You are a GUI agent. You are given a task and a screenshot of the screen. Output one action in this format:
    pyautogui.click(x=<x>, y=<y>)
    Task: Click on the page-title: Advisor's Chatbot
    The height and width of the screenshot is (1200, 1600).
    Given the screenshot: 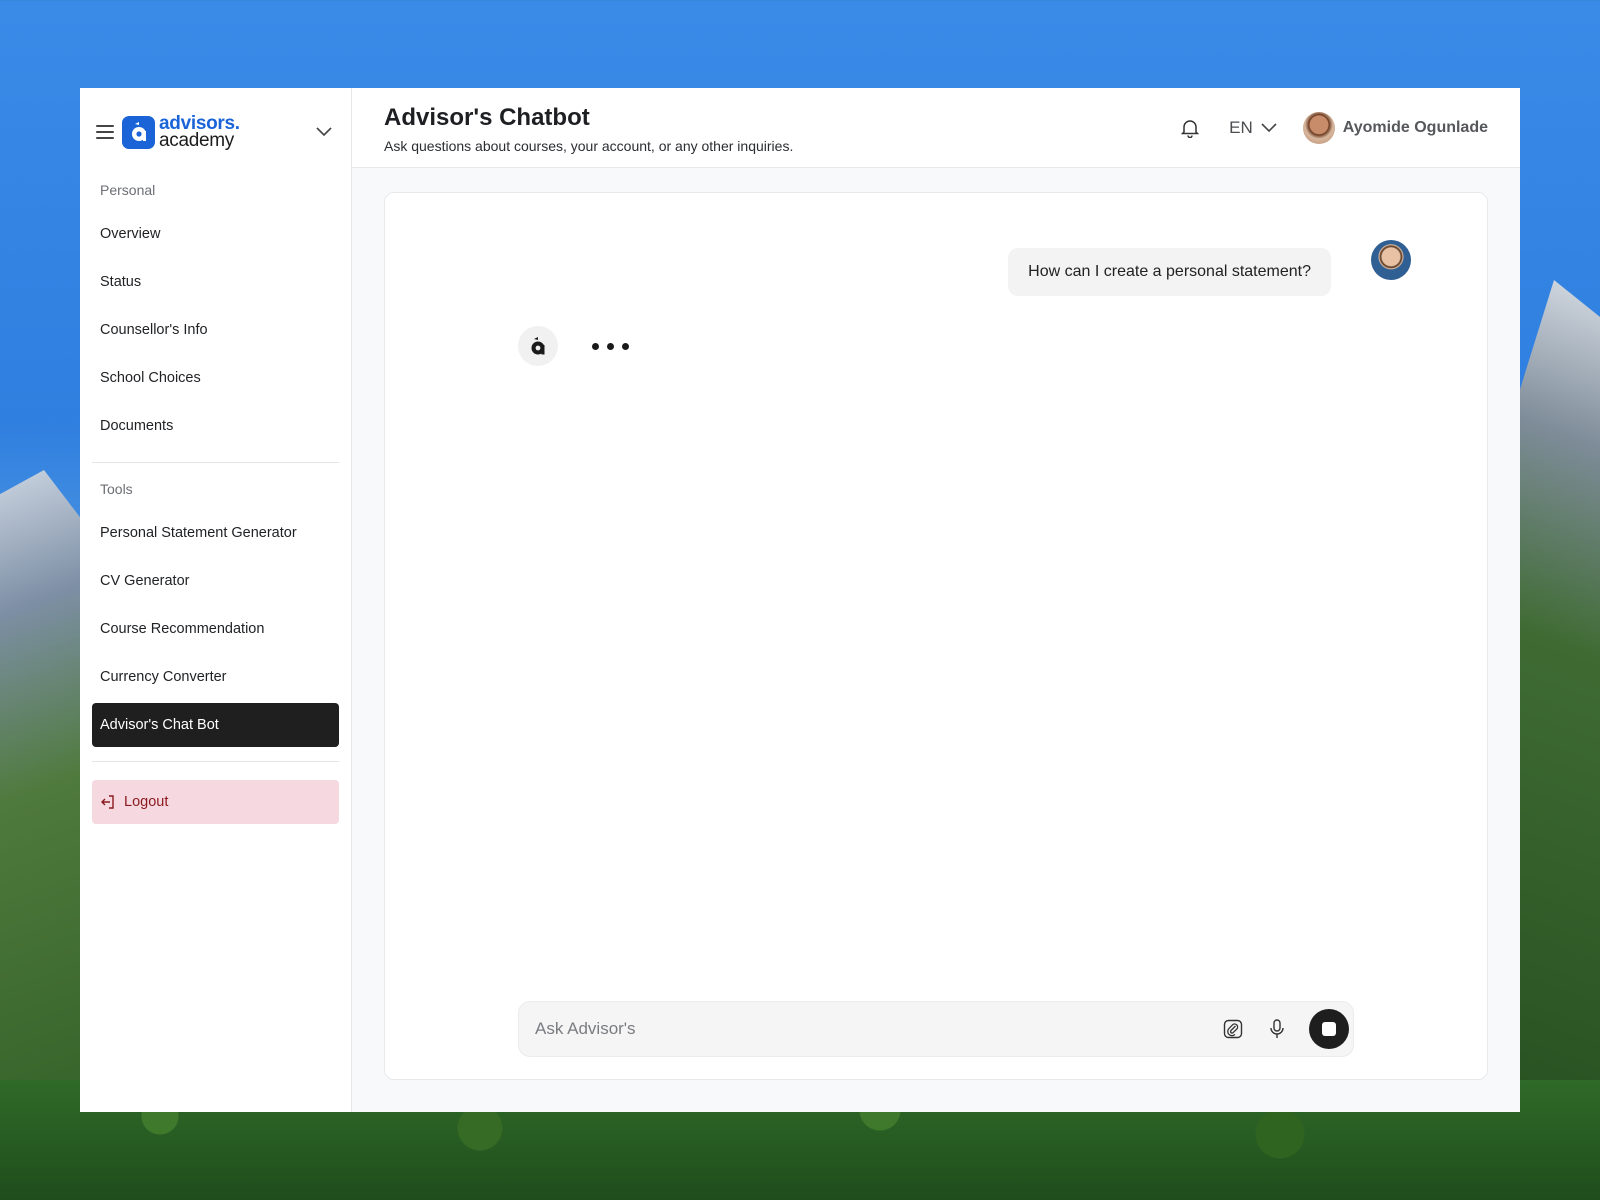 What is the action you would take?
    pyautogui.click(x=487, y=117)
    